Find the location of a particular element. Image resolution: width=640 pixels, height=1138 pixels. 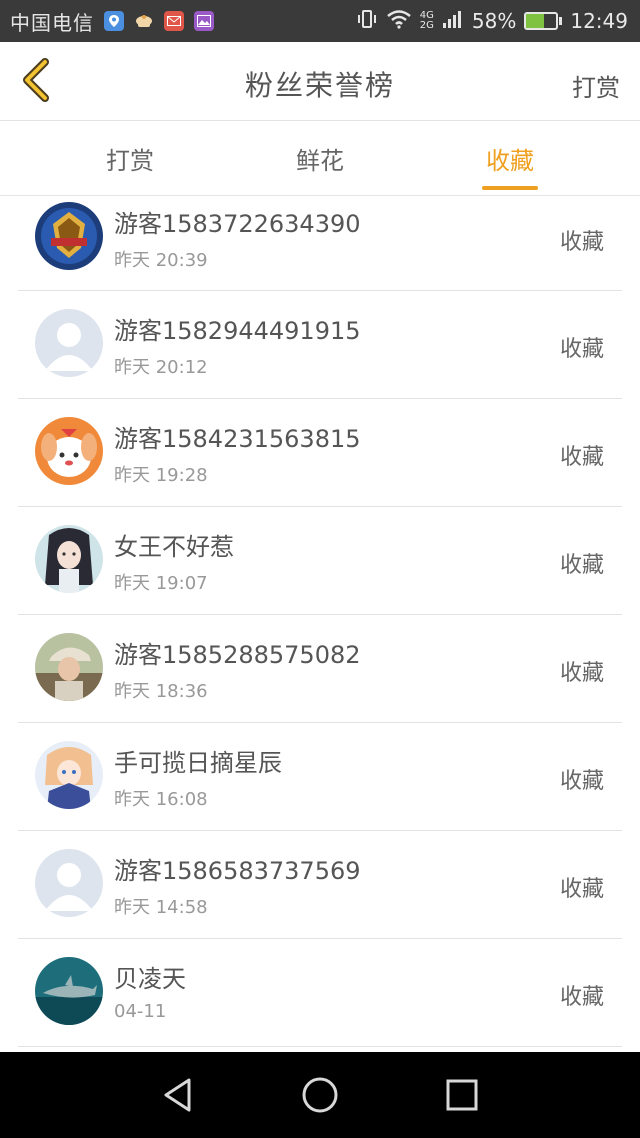

active-tab-indicator is located at coordinates (510, 188).